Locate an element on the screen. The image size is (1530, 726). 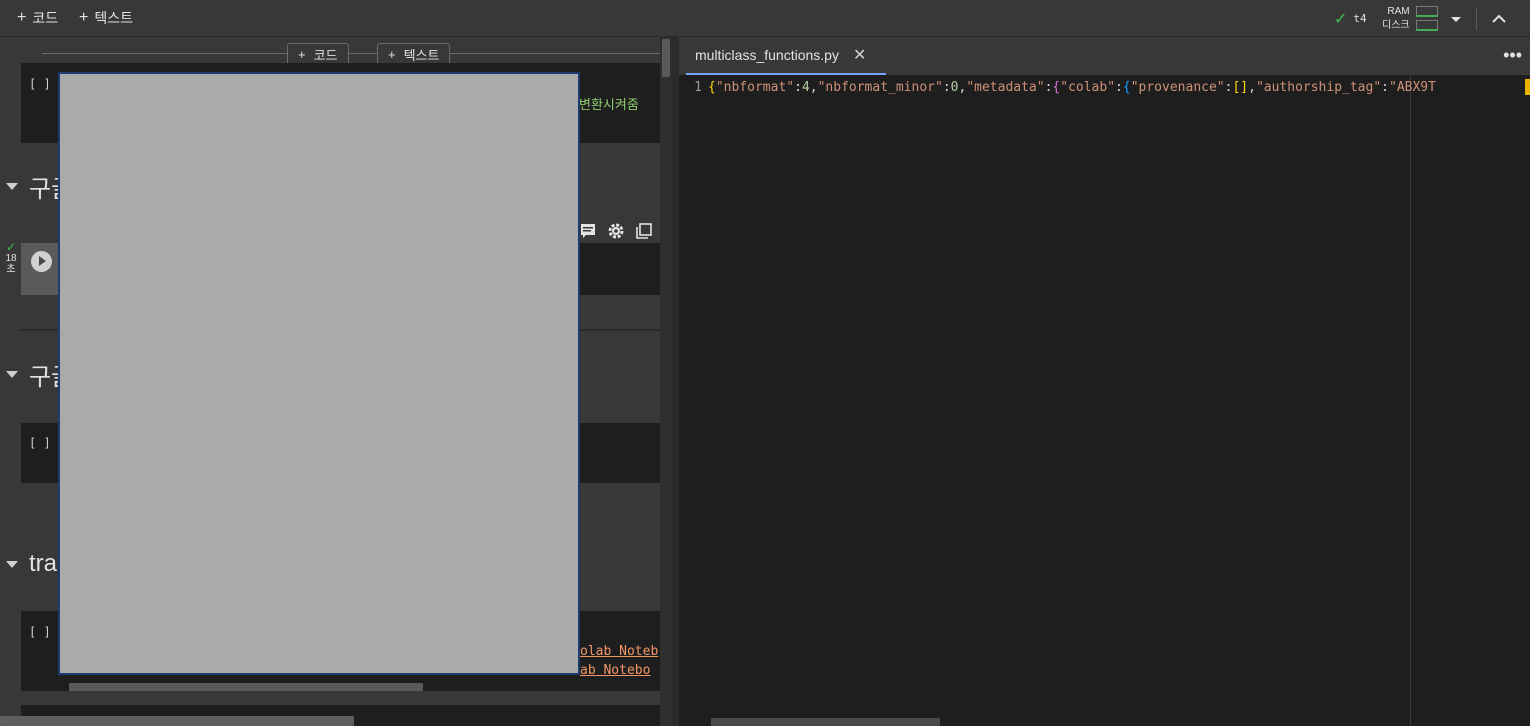
gear-icon is located at coordinates (616, 231).